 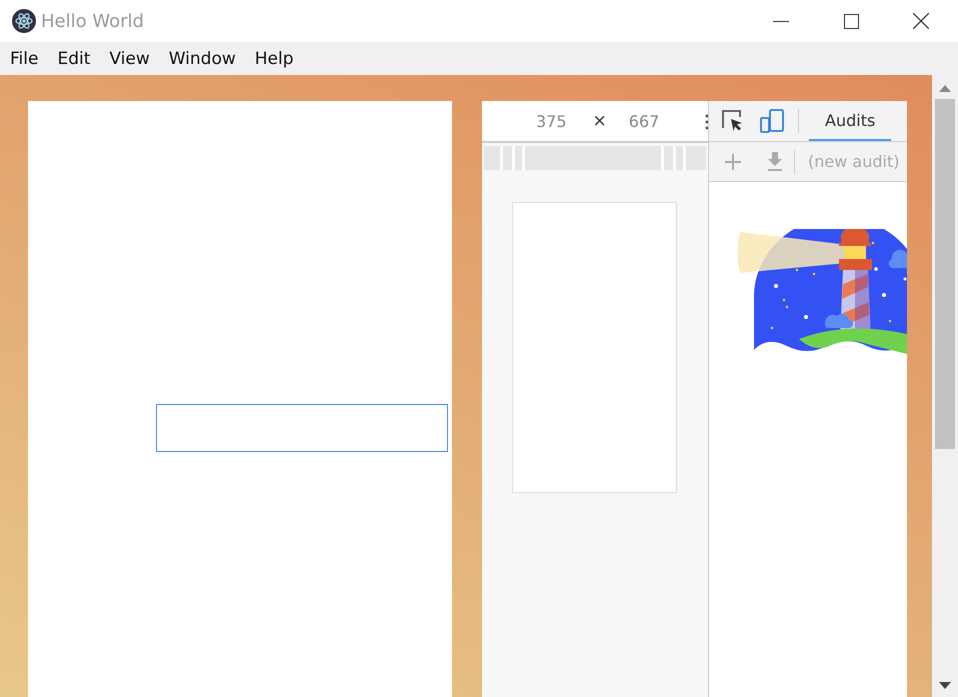 I want to click on close-icon, so click(x=921, y=21).